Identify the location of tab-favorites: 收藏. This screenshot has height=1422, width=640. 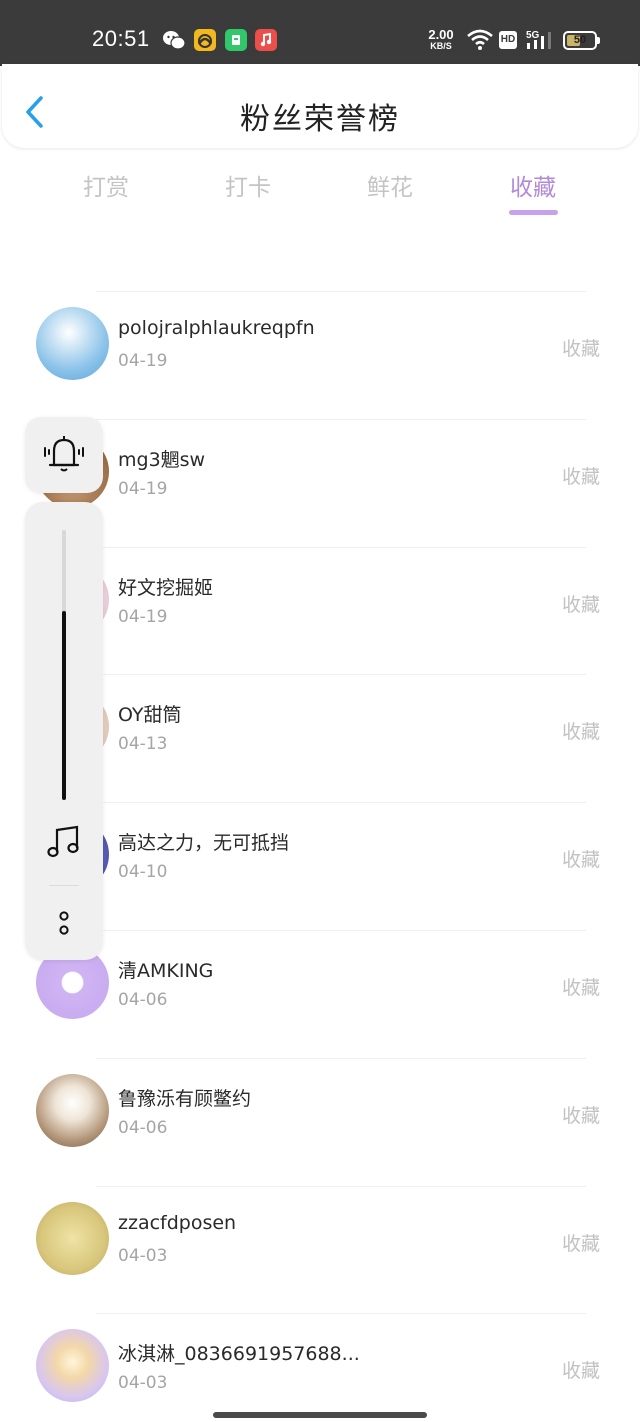
(533, 185).